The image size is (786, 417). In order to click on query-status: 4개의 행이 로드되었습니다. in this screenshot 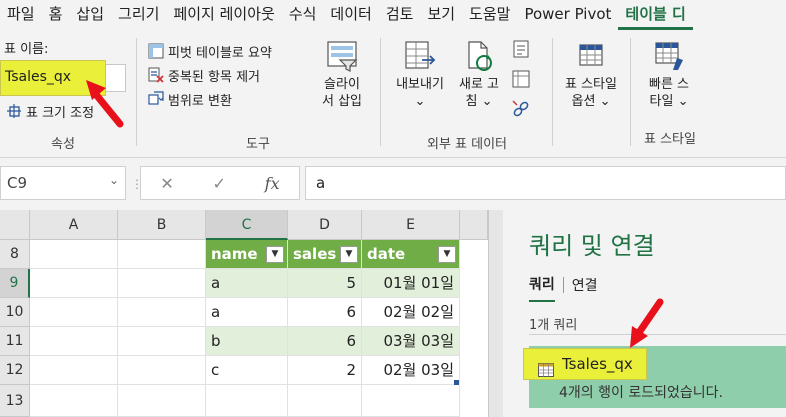, I will do `click(641, 393)`.